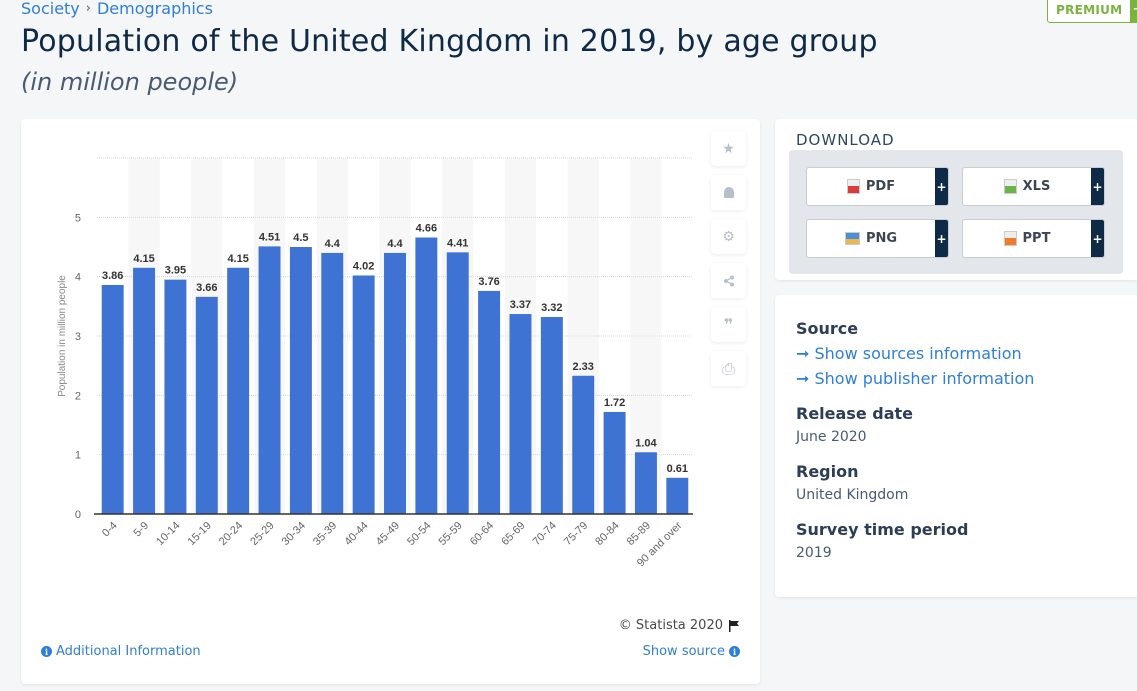 This screenshot has width=1137, height=691. I want to click on share-button, so click(728, 280).